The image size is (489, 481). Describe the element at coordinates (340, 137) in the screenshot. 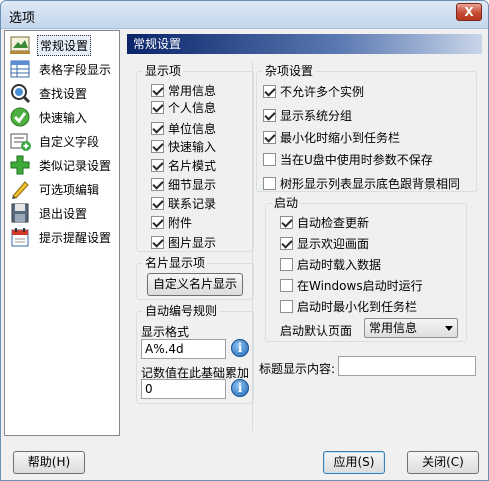

I see `checkbox-label: 最小化时缩小到任务栏` at that location.